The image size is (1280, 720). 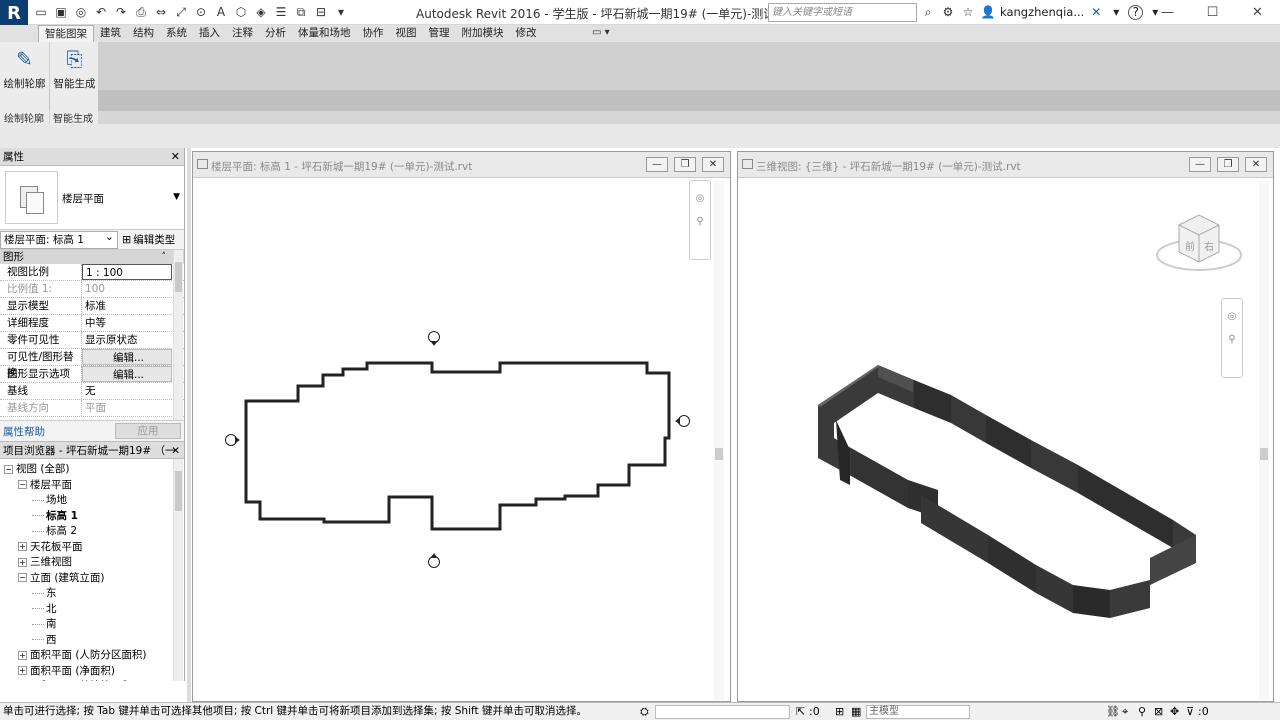 What do you see at coordinates (1142, 711) in the screenshot?
I see `select-pinned-icon: ⚲` at bounding box center [1142, 711].